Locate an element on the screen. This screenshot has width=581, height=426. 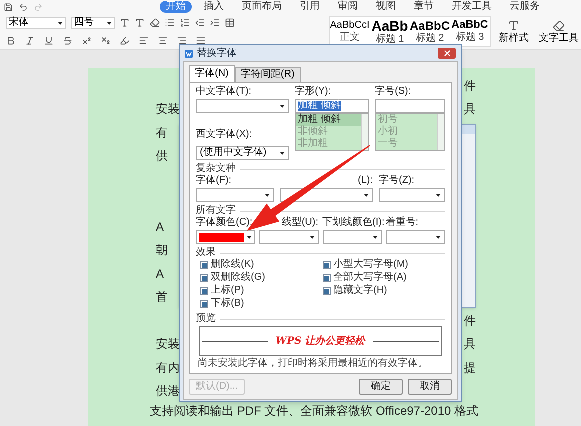
section-title: 预览 is located at coordinates (206, 319).